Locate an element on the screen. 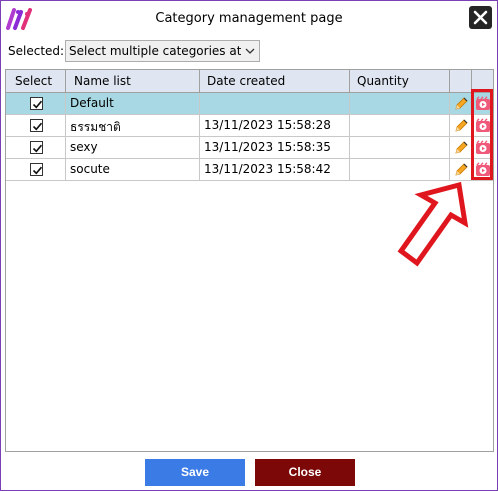  pointer-arrow-icon is located at coordinates (433, 224).